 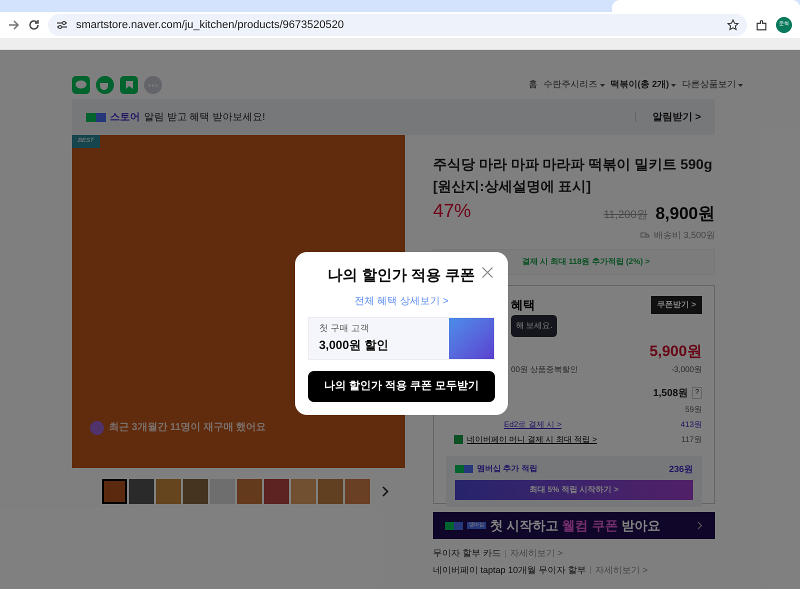 What do you see at coordinates (575, 525) in the screenshot?
I see `welcome-text: 첫 시작하고 웰컴 쿠폰 받아요` at bounding box center [575, 525].